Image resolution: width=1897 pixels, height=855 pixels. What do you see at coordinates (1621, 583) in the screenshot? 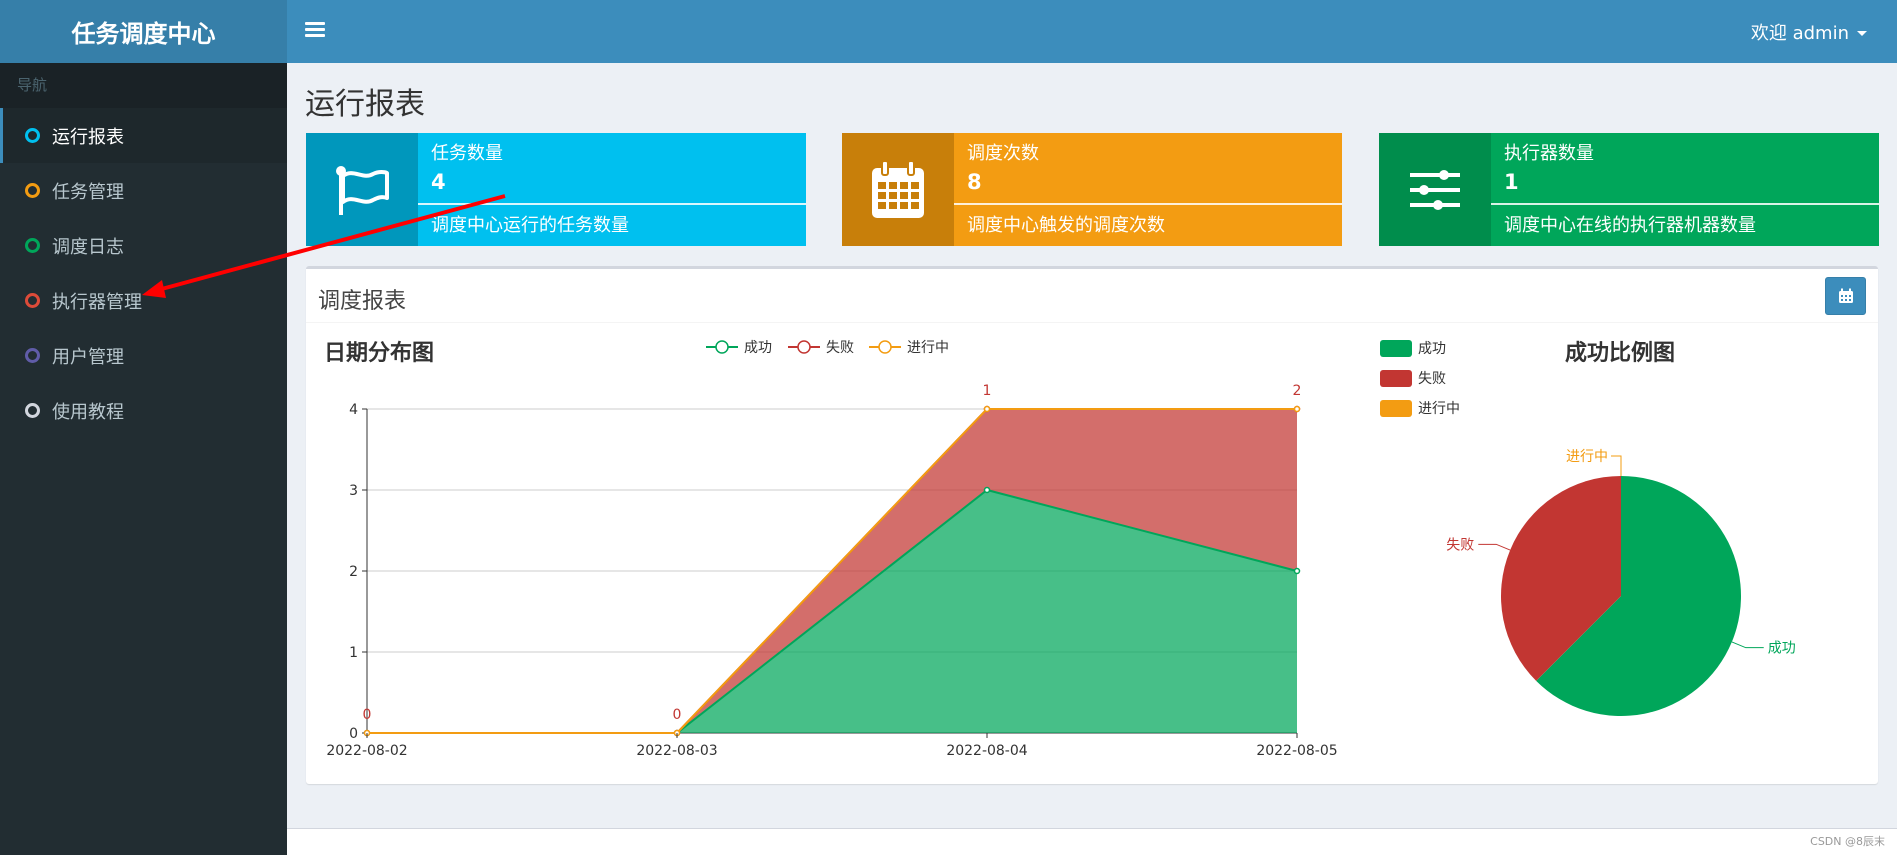
I see `success-ratio-chart: 成功 失败 进行中` at bounding box center [1621, 583].